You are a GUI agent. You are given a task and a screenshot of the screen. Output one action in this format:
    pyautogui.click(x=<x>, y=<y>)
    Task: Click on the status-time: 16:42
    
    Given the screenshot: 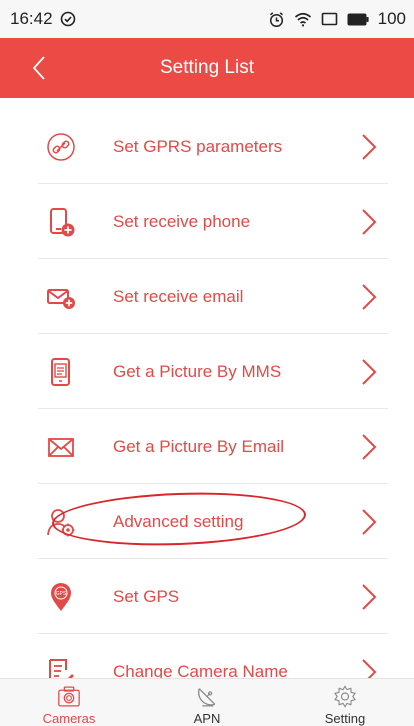 What is the action you would take?
    pyautogui.click(x=31, y=18)
    